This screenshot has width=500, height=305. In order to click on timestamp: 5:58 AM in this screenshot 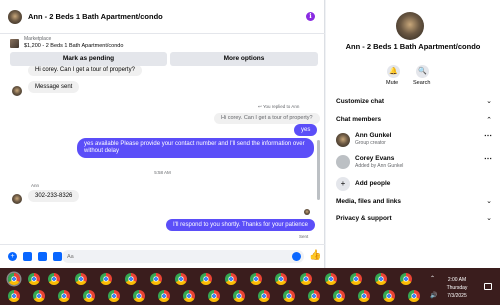, I will do `click(162, 172)`.